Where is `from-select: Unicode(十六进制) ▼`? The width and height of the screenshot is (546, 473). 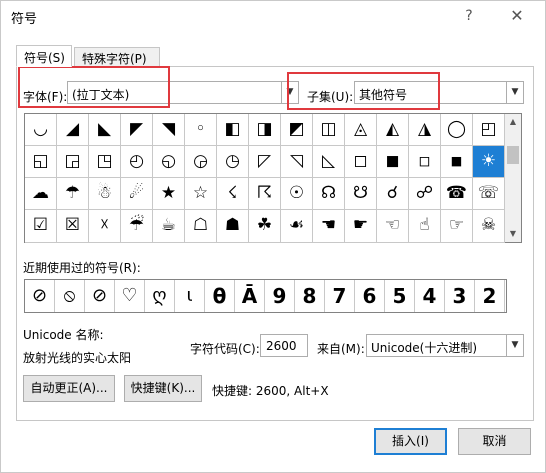
from-select: Unicode(十六进制) ▼ is located at coordinates (445, 345).